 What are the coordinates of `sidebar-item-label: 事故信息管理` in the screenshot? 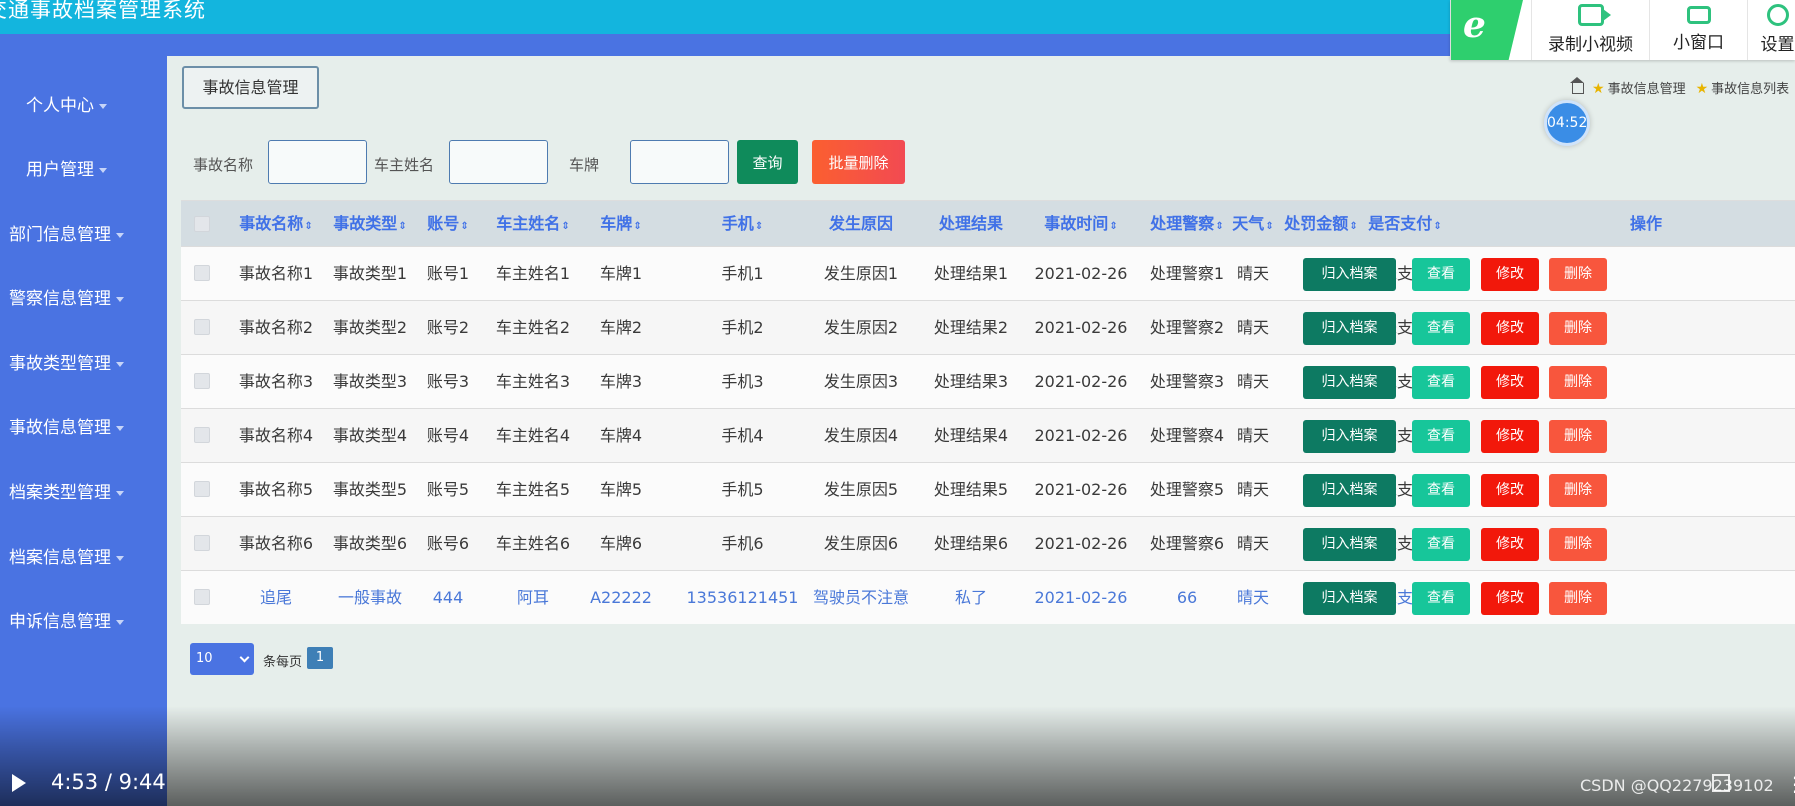 It's located at (60, 428).